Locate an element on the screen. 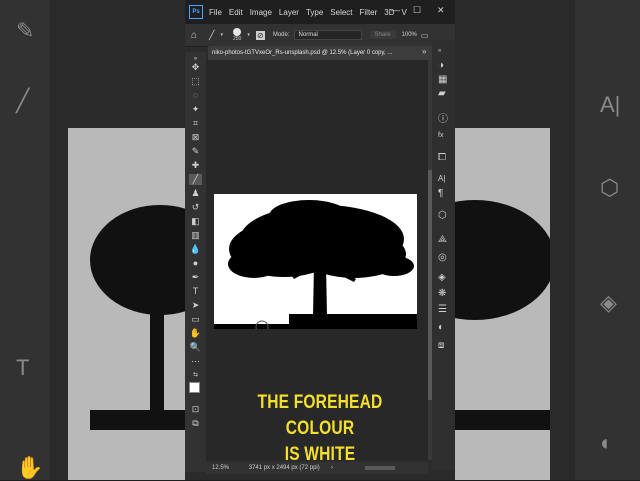  adjust-panel-icon: ◐ is located at coordinates (441, 327).